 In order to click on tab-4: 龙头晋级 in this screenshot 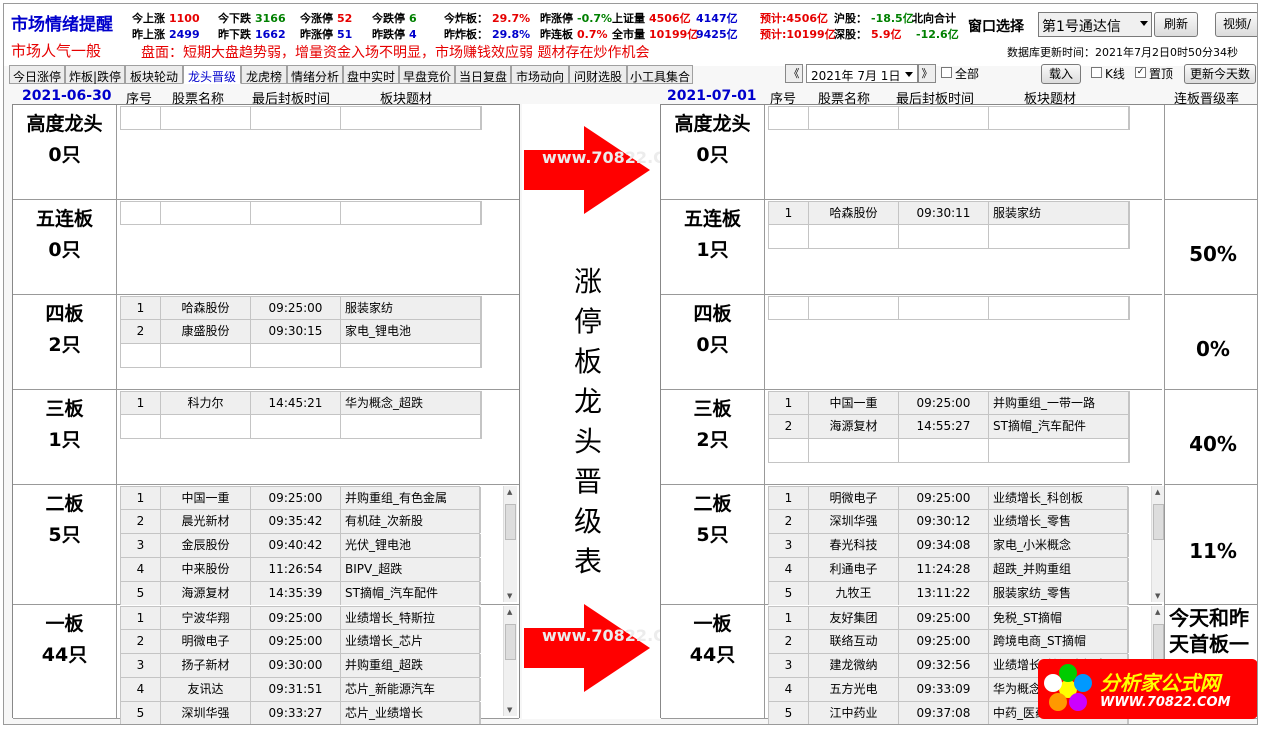, I will do `click(212, 74)`.